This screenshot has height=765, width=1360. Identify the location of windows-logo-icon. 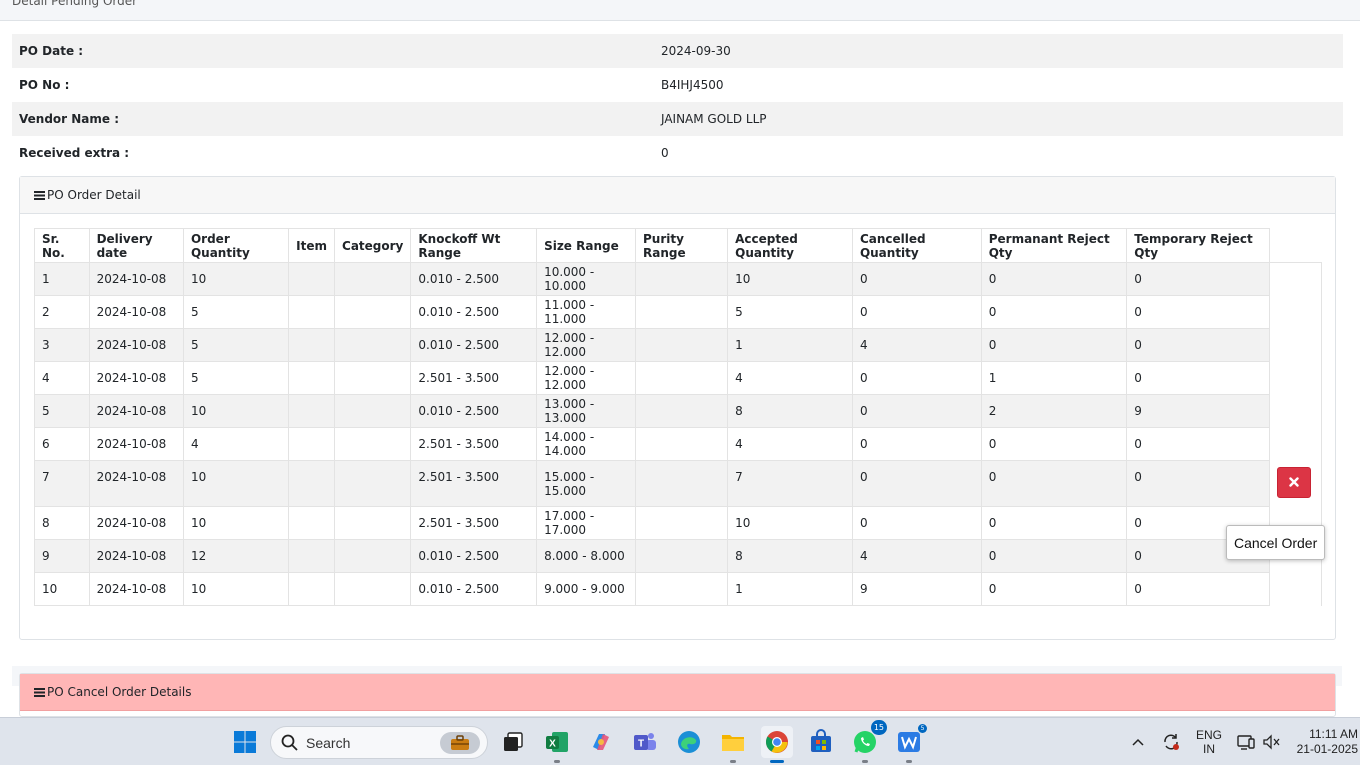
(245, 742).